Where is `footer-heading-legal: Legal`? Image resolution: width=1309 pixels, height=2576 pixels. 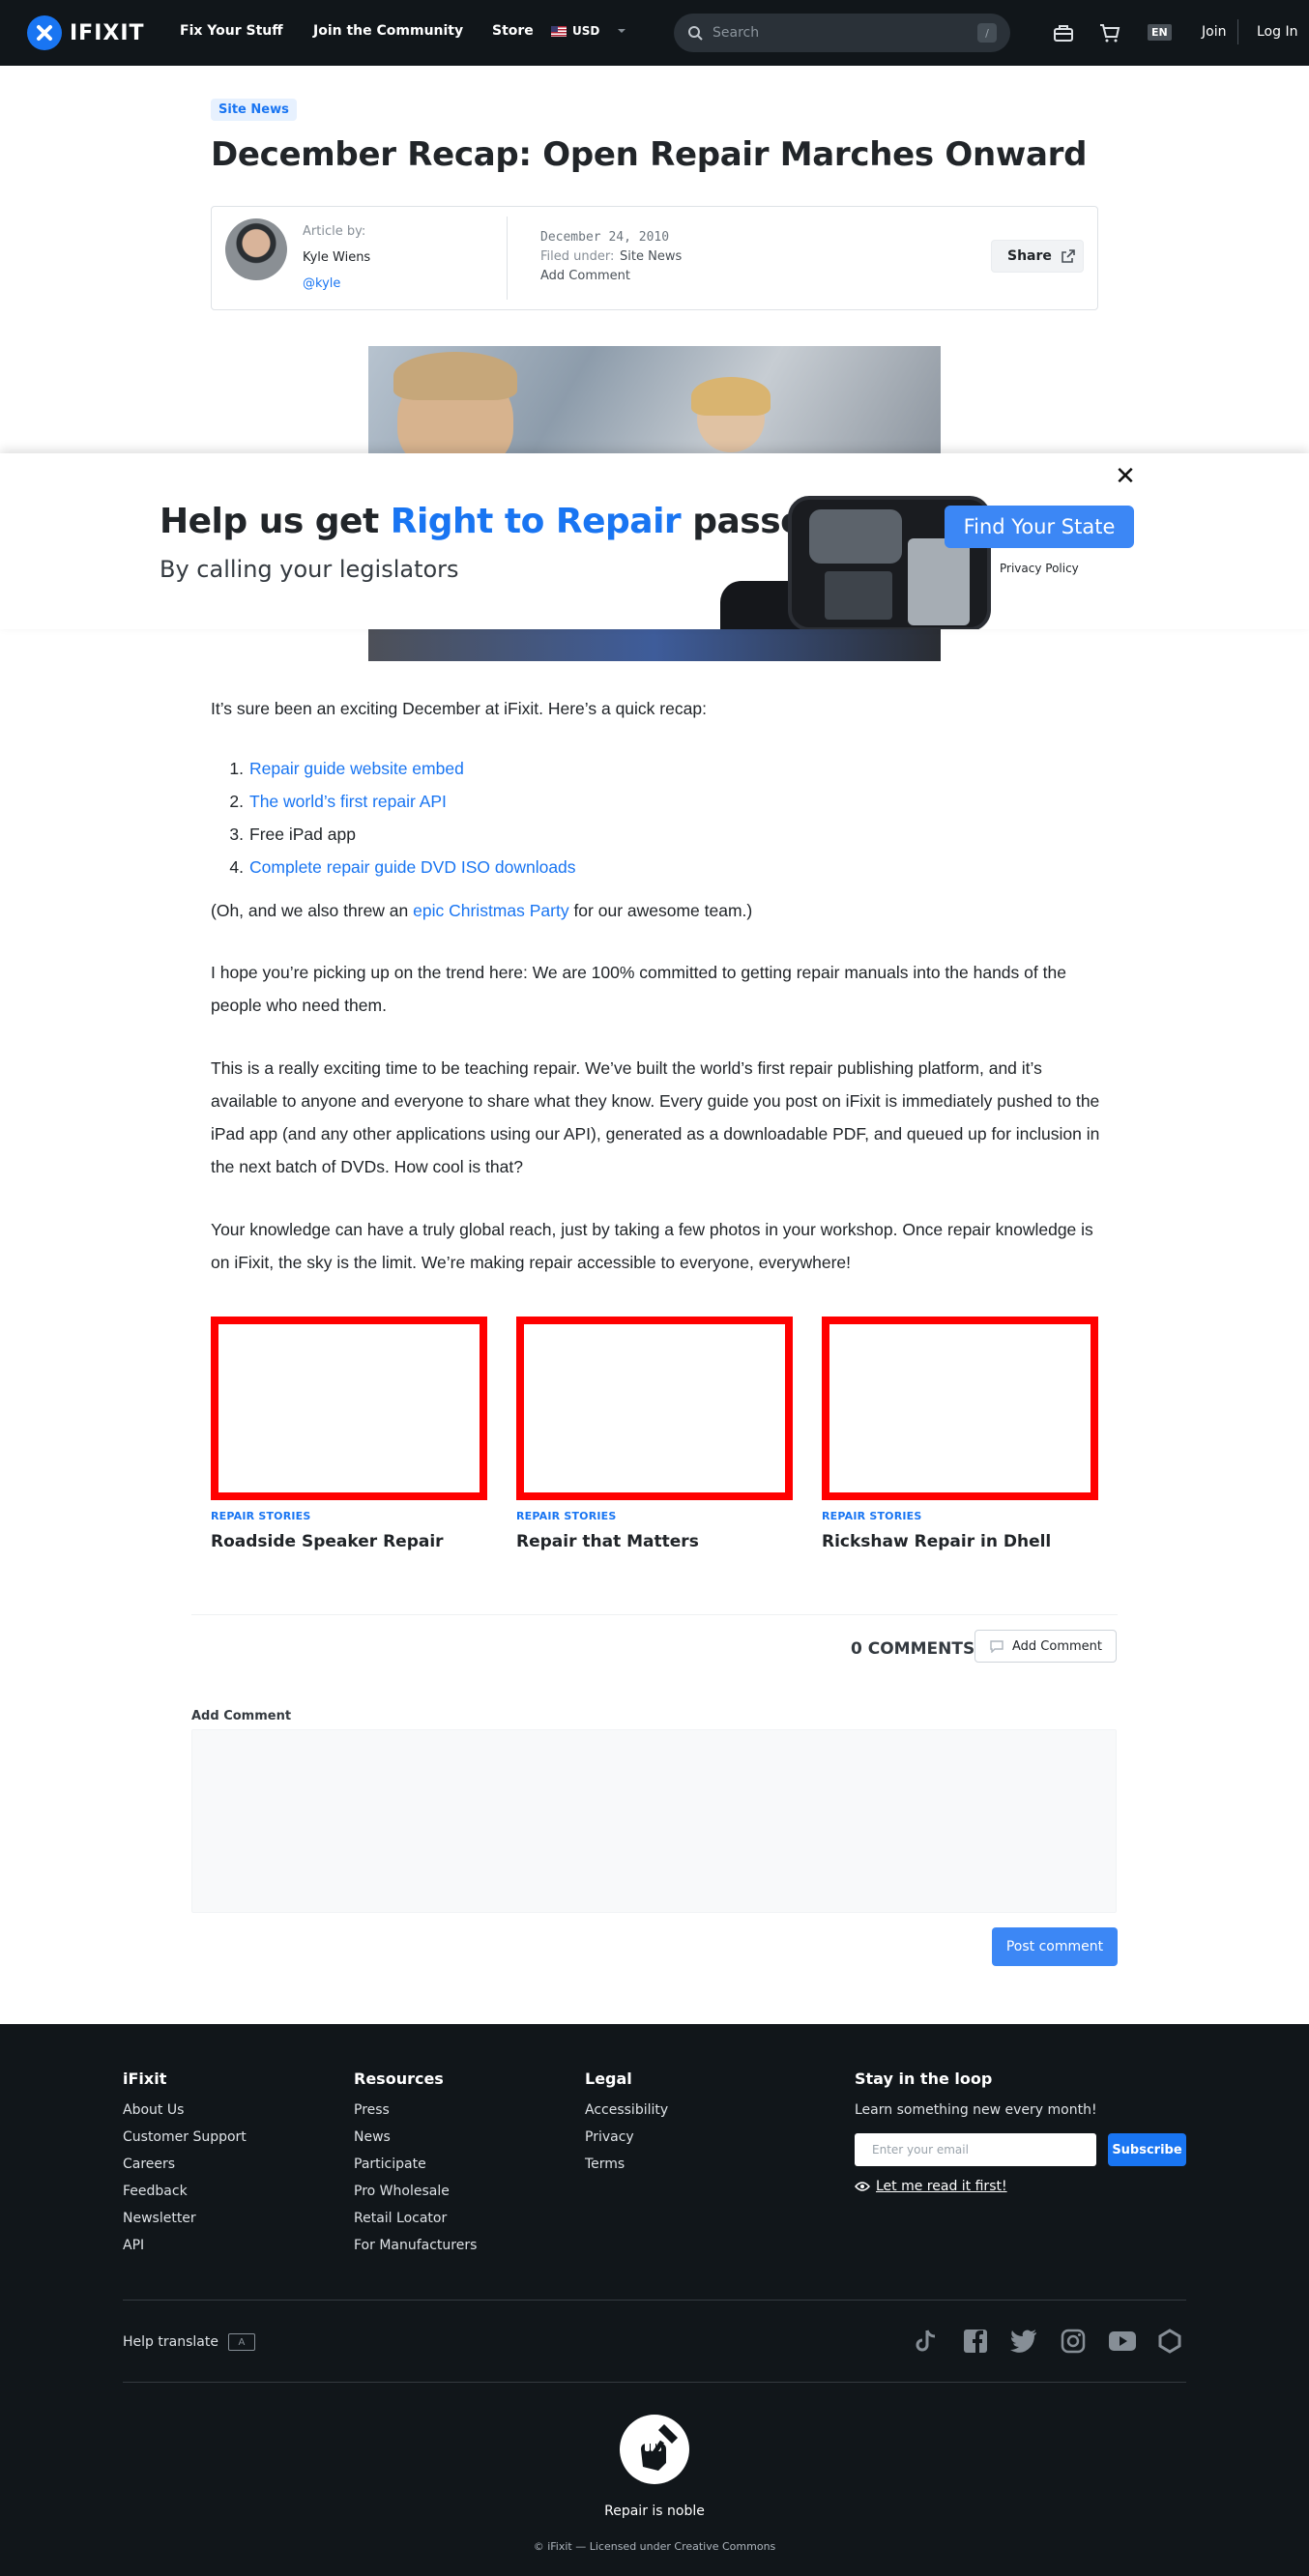 footer-heading-legal: Legal is located at coordinates (608, 2078).